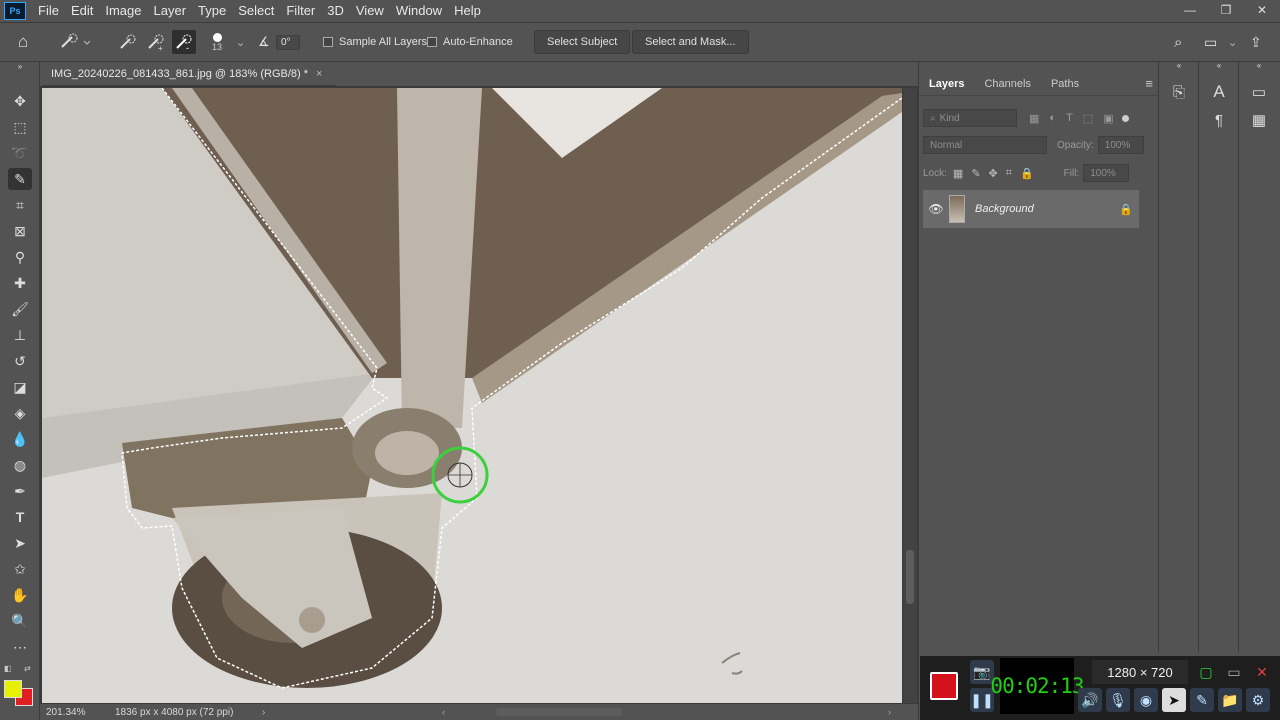 The height and width of the screenshot is (720, 1280). Describe the element at coordinates (319, 74) in the screenshot. I see `close-document-icon: ×` at that location.